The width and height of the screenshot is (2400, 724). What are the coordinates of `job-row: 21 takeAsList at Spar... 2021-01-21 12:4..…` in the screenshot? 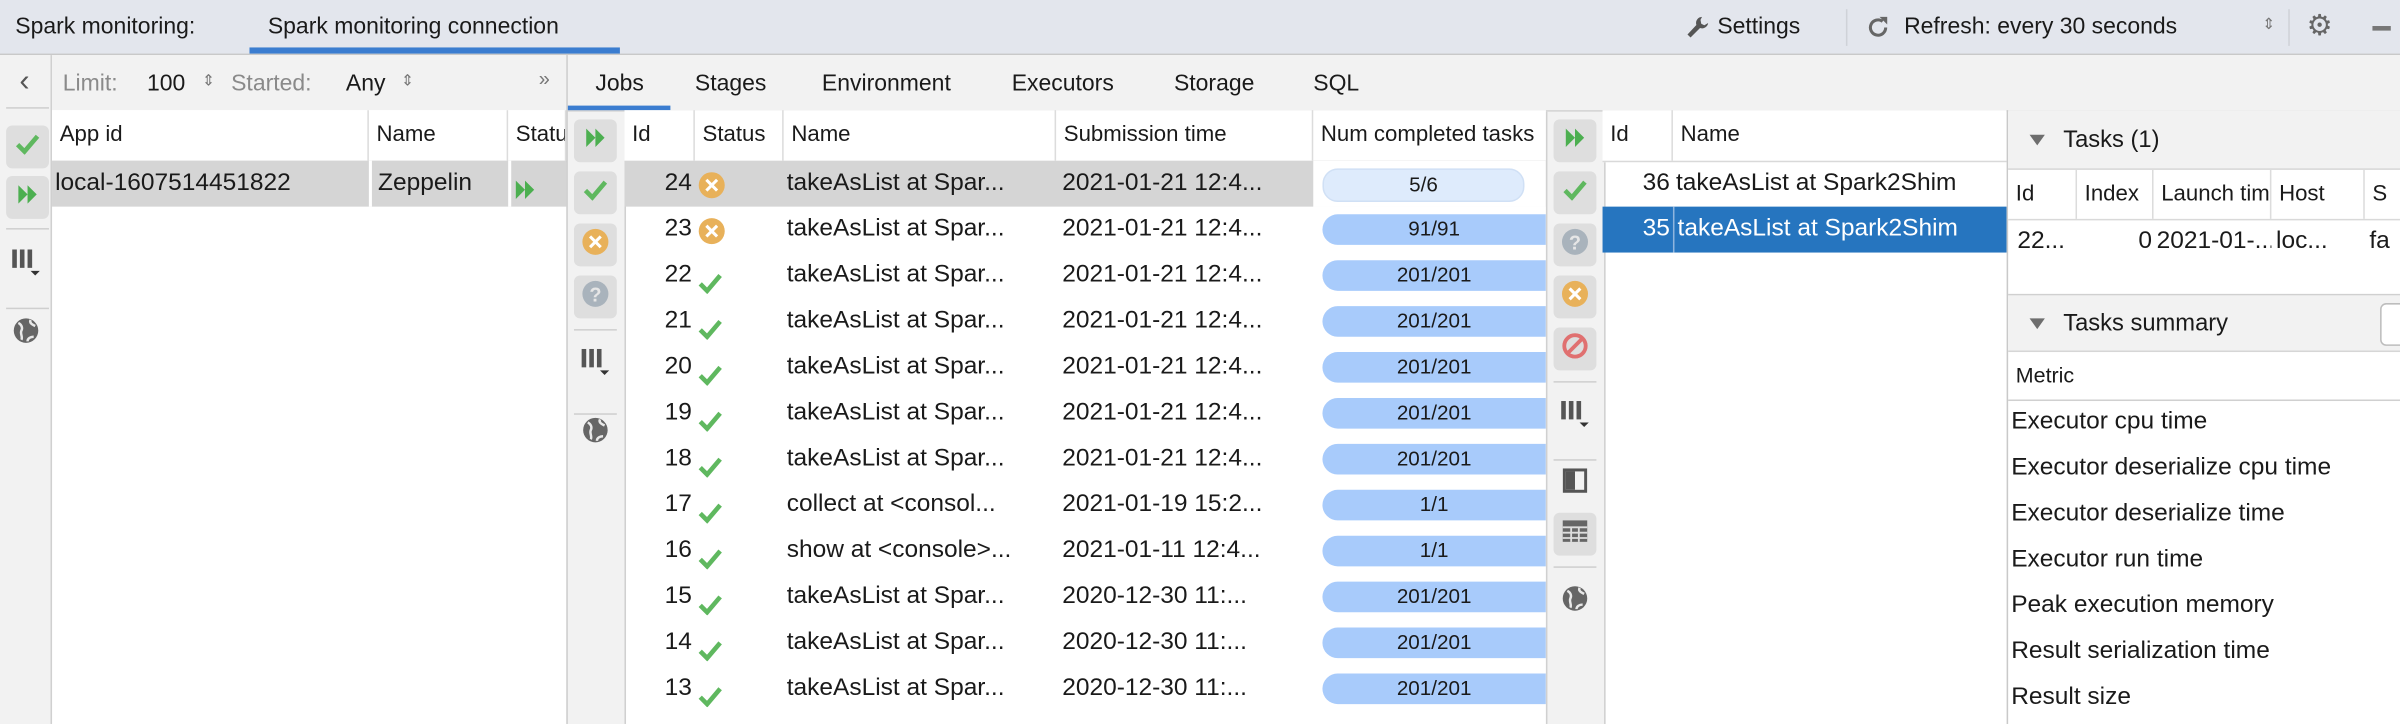 It's located at (1085, 321).